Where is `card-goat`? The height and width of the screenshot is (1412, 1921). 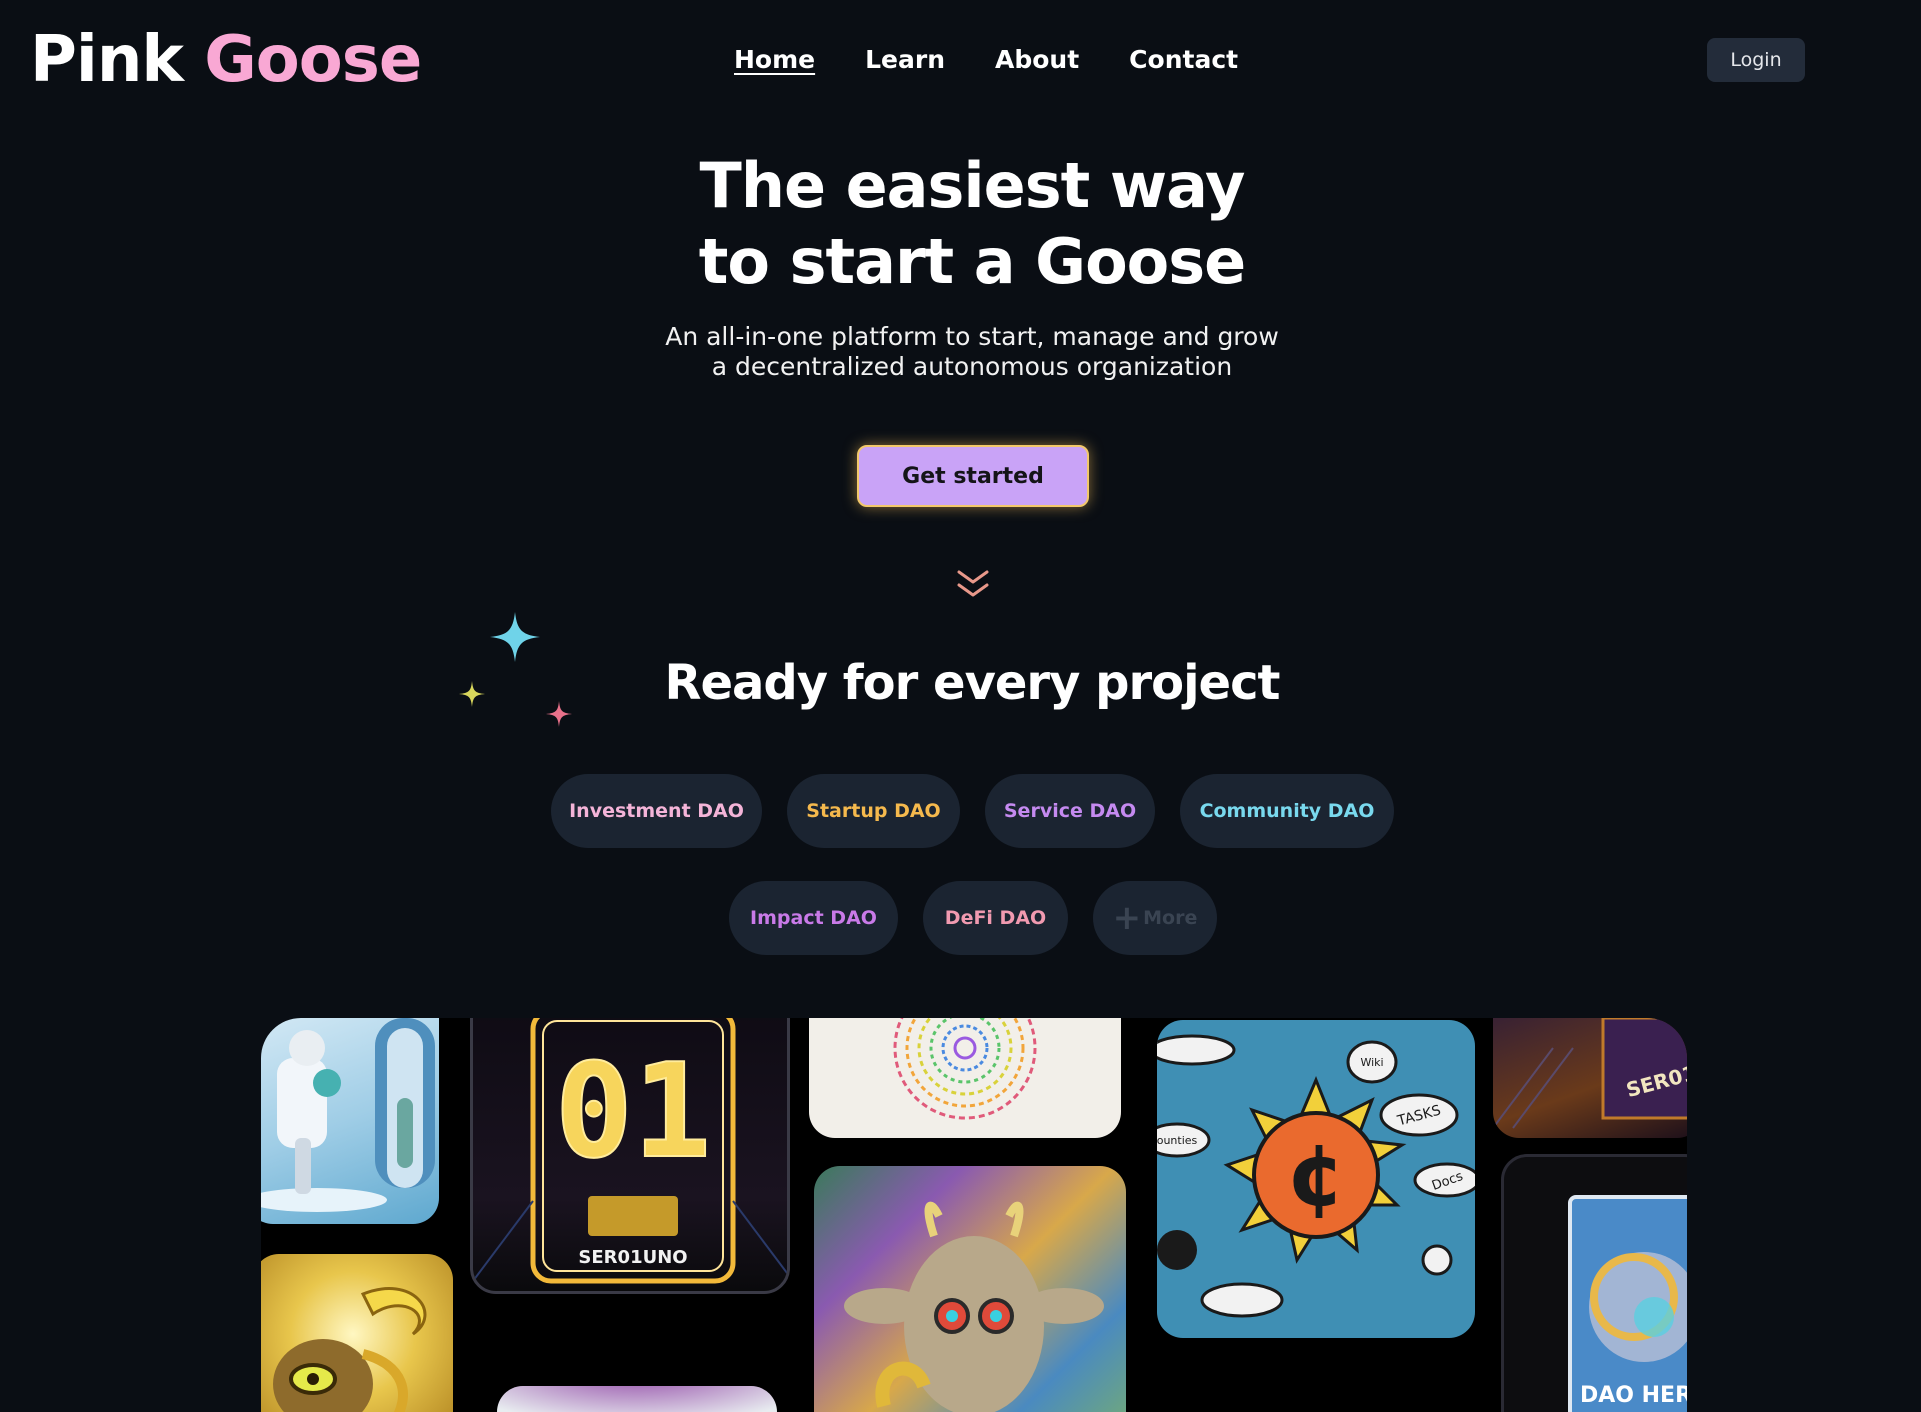
card-goat is located at coordinates (970, 1289).